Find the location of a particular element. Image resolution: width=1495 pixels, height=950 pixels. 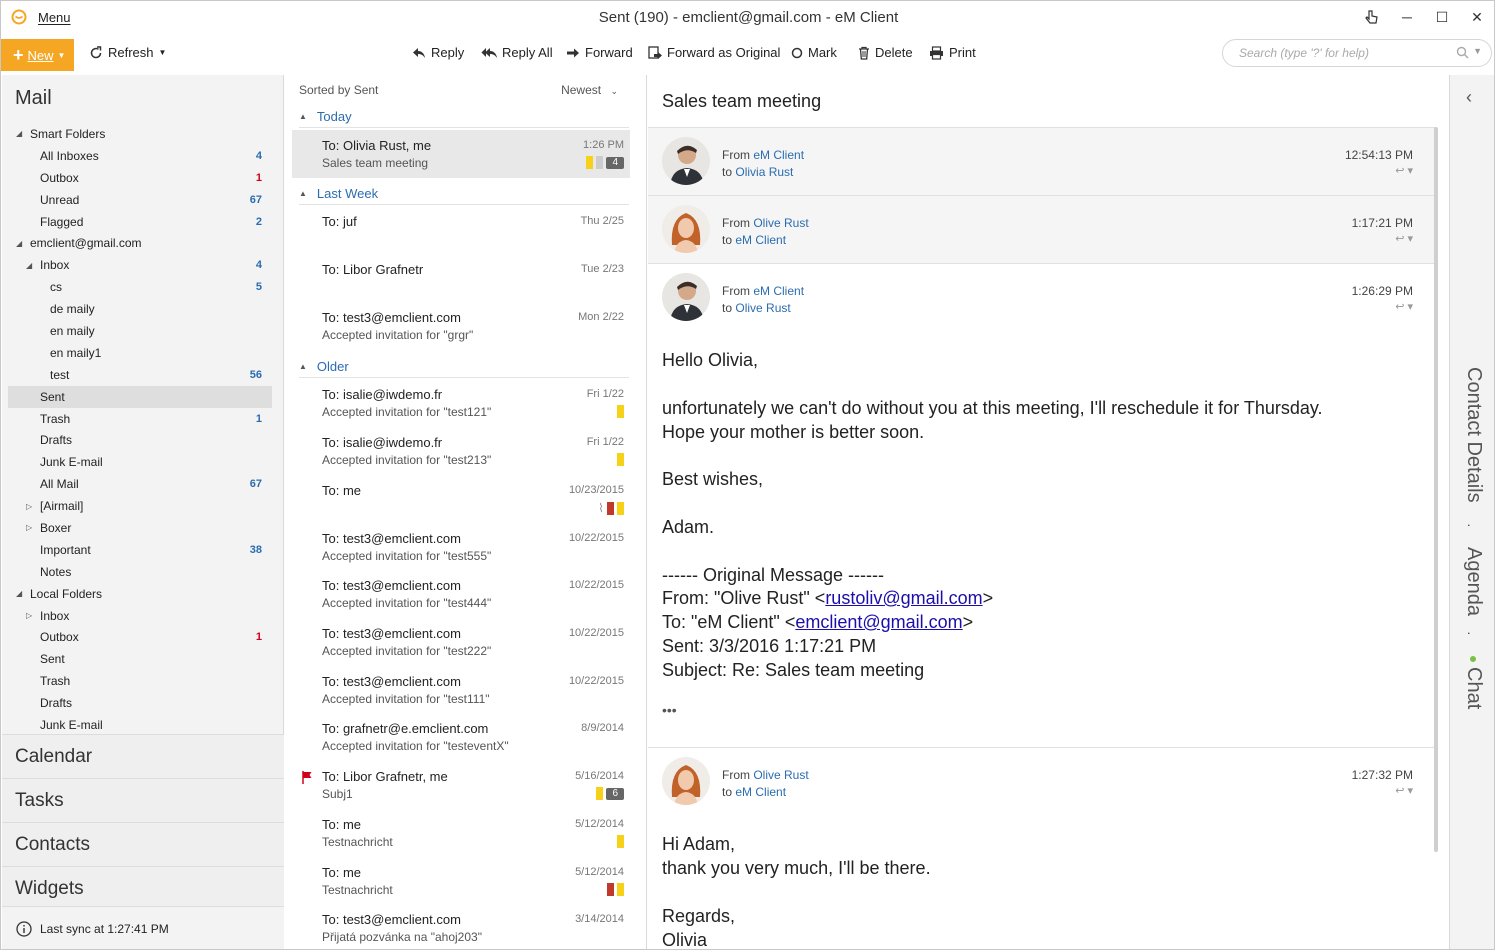

maximize-button: ☐ is located at coordinates (1442, 17).